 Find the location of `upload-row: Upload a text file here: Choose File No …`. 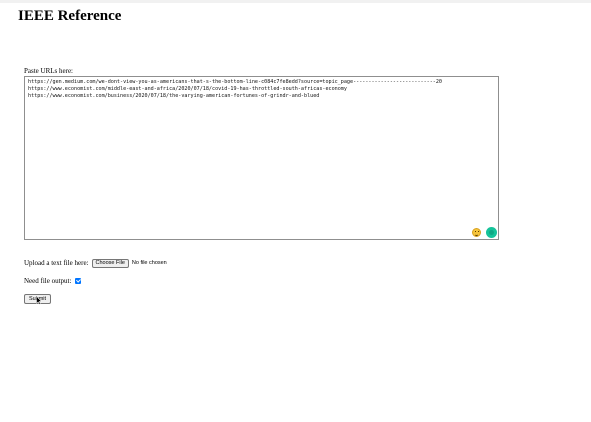

upload-row: Upload a text file here: Choose File No … is located at coordinates (95, 263).